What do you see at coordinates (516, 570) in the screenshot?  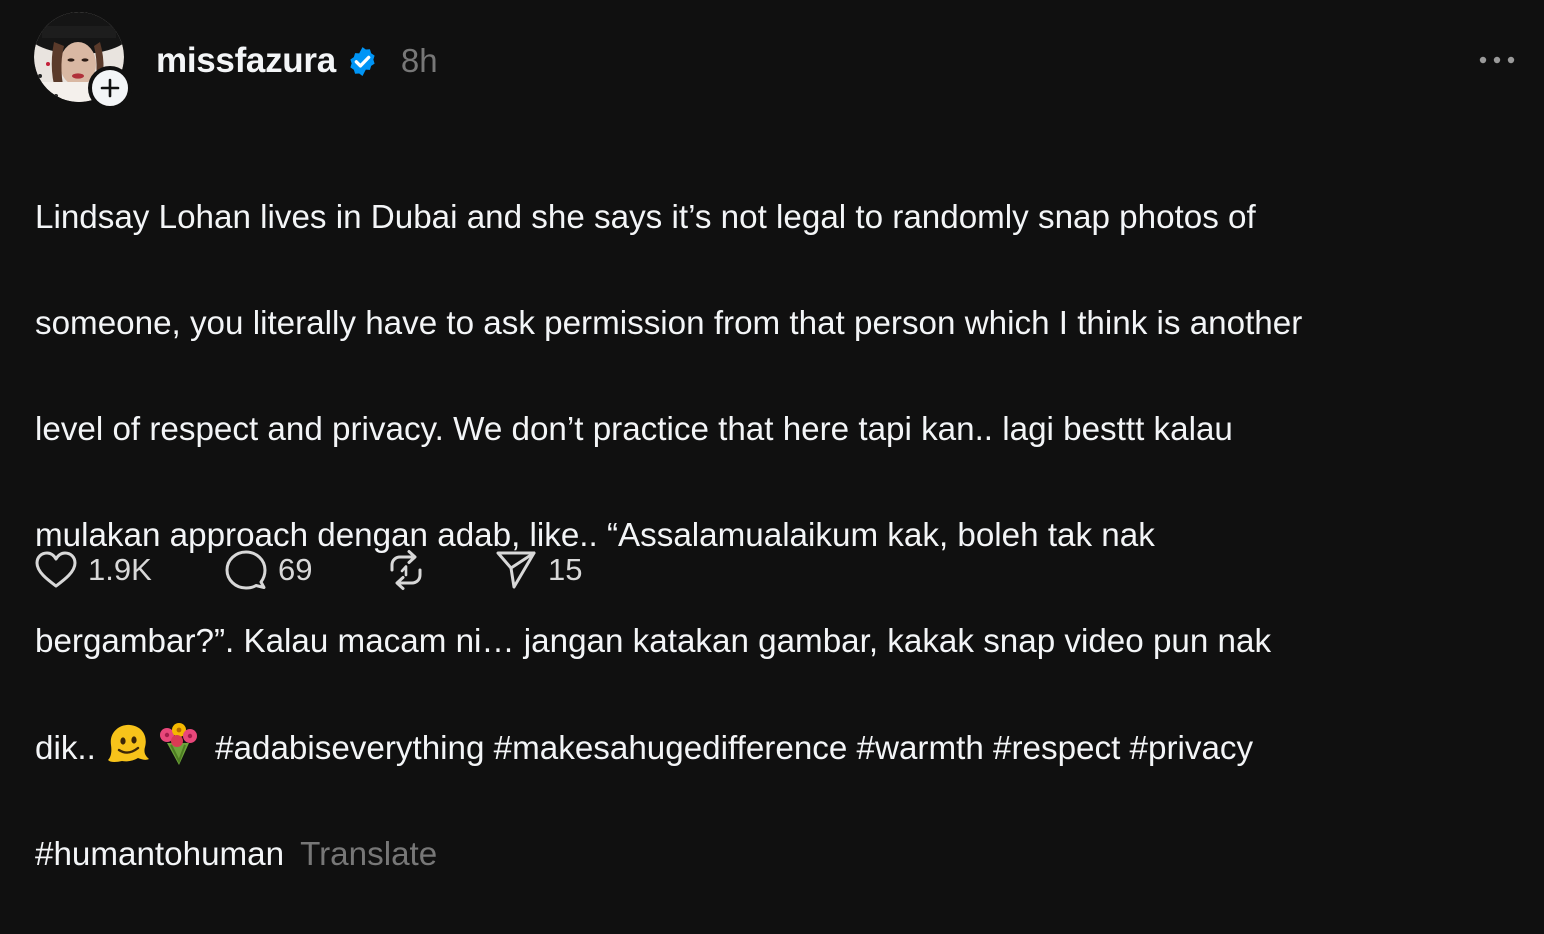 I see `send-icon` at bounding box center [516, 570].